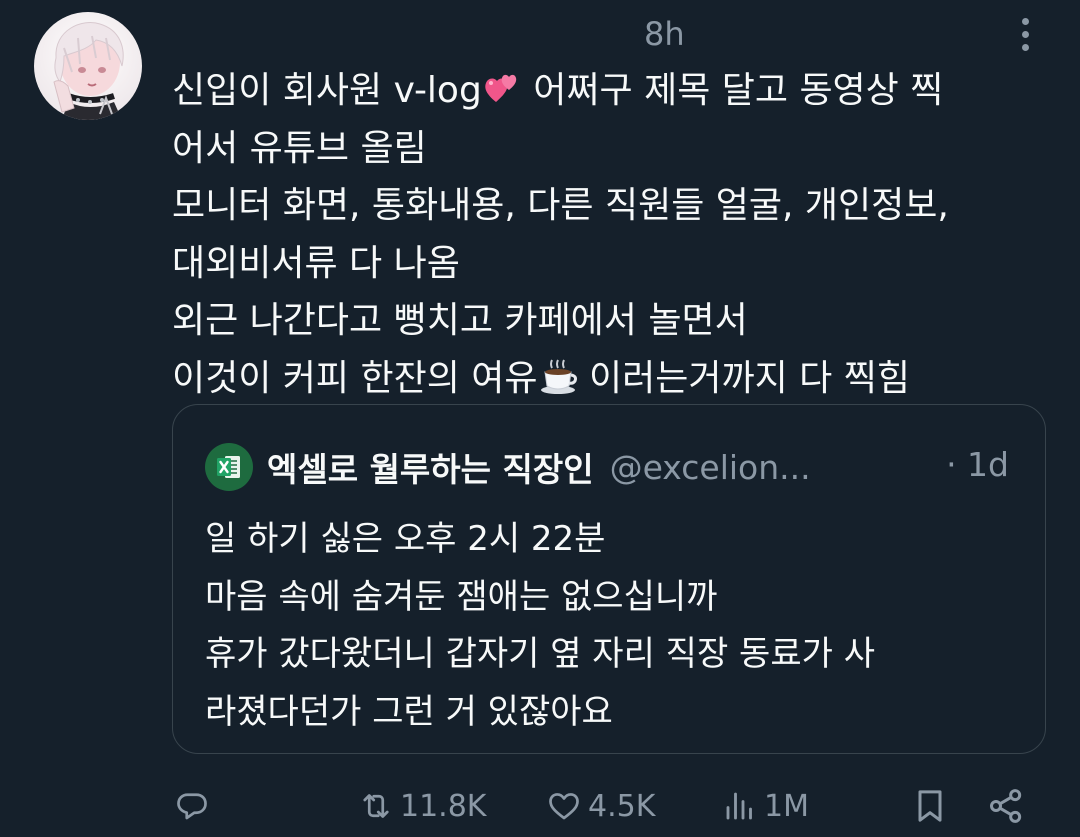 The image size is (1080, 837). Describe the element at coordinates (1025, 34) in the screenshot. I see `more-vertical-icon` at that location.